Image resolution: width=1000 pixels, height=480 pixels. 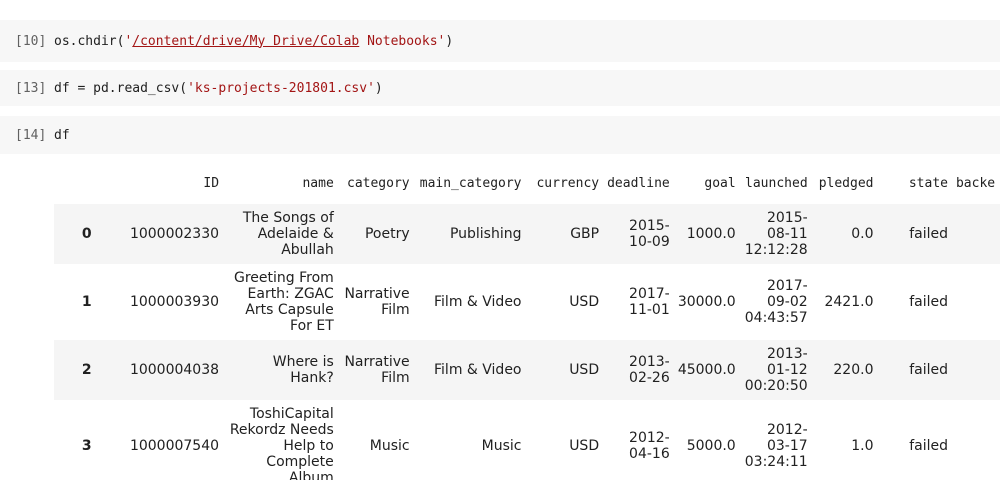 What do you see at coordinates (62, 135) in the screenshot?
I see `code-line-df: df` at bounding box center [62, 135].